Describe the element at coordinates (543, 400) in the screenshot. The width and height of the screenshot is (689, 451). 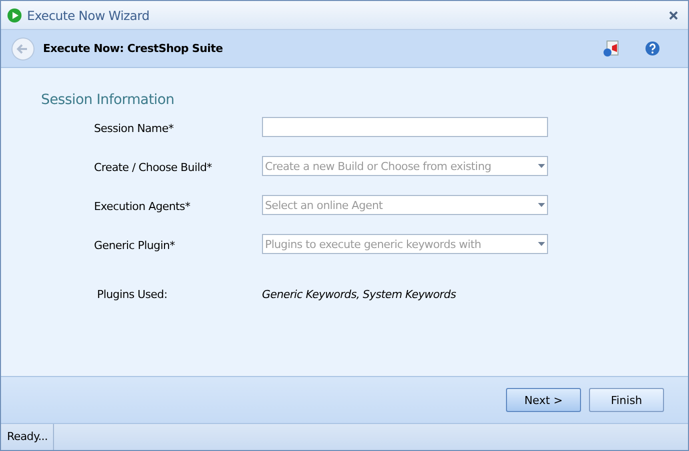
I see `wizard-button: Next >` at that location.